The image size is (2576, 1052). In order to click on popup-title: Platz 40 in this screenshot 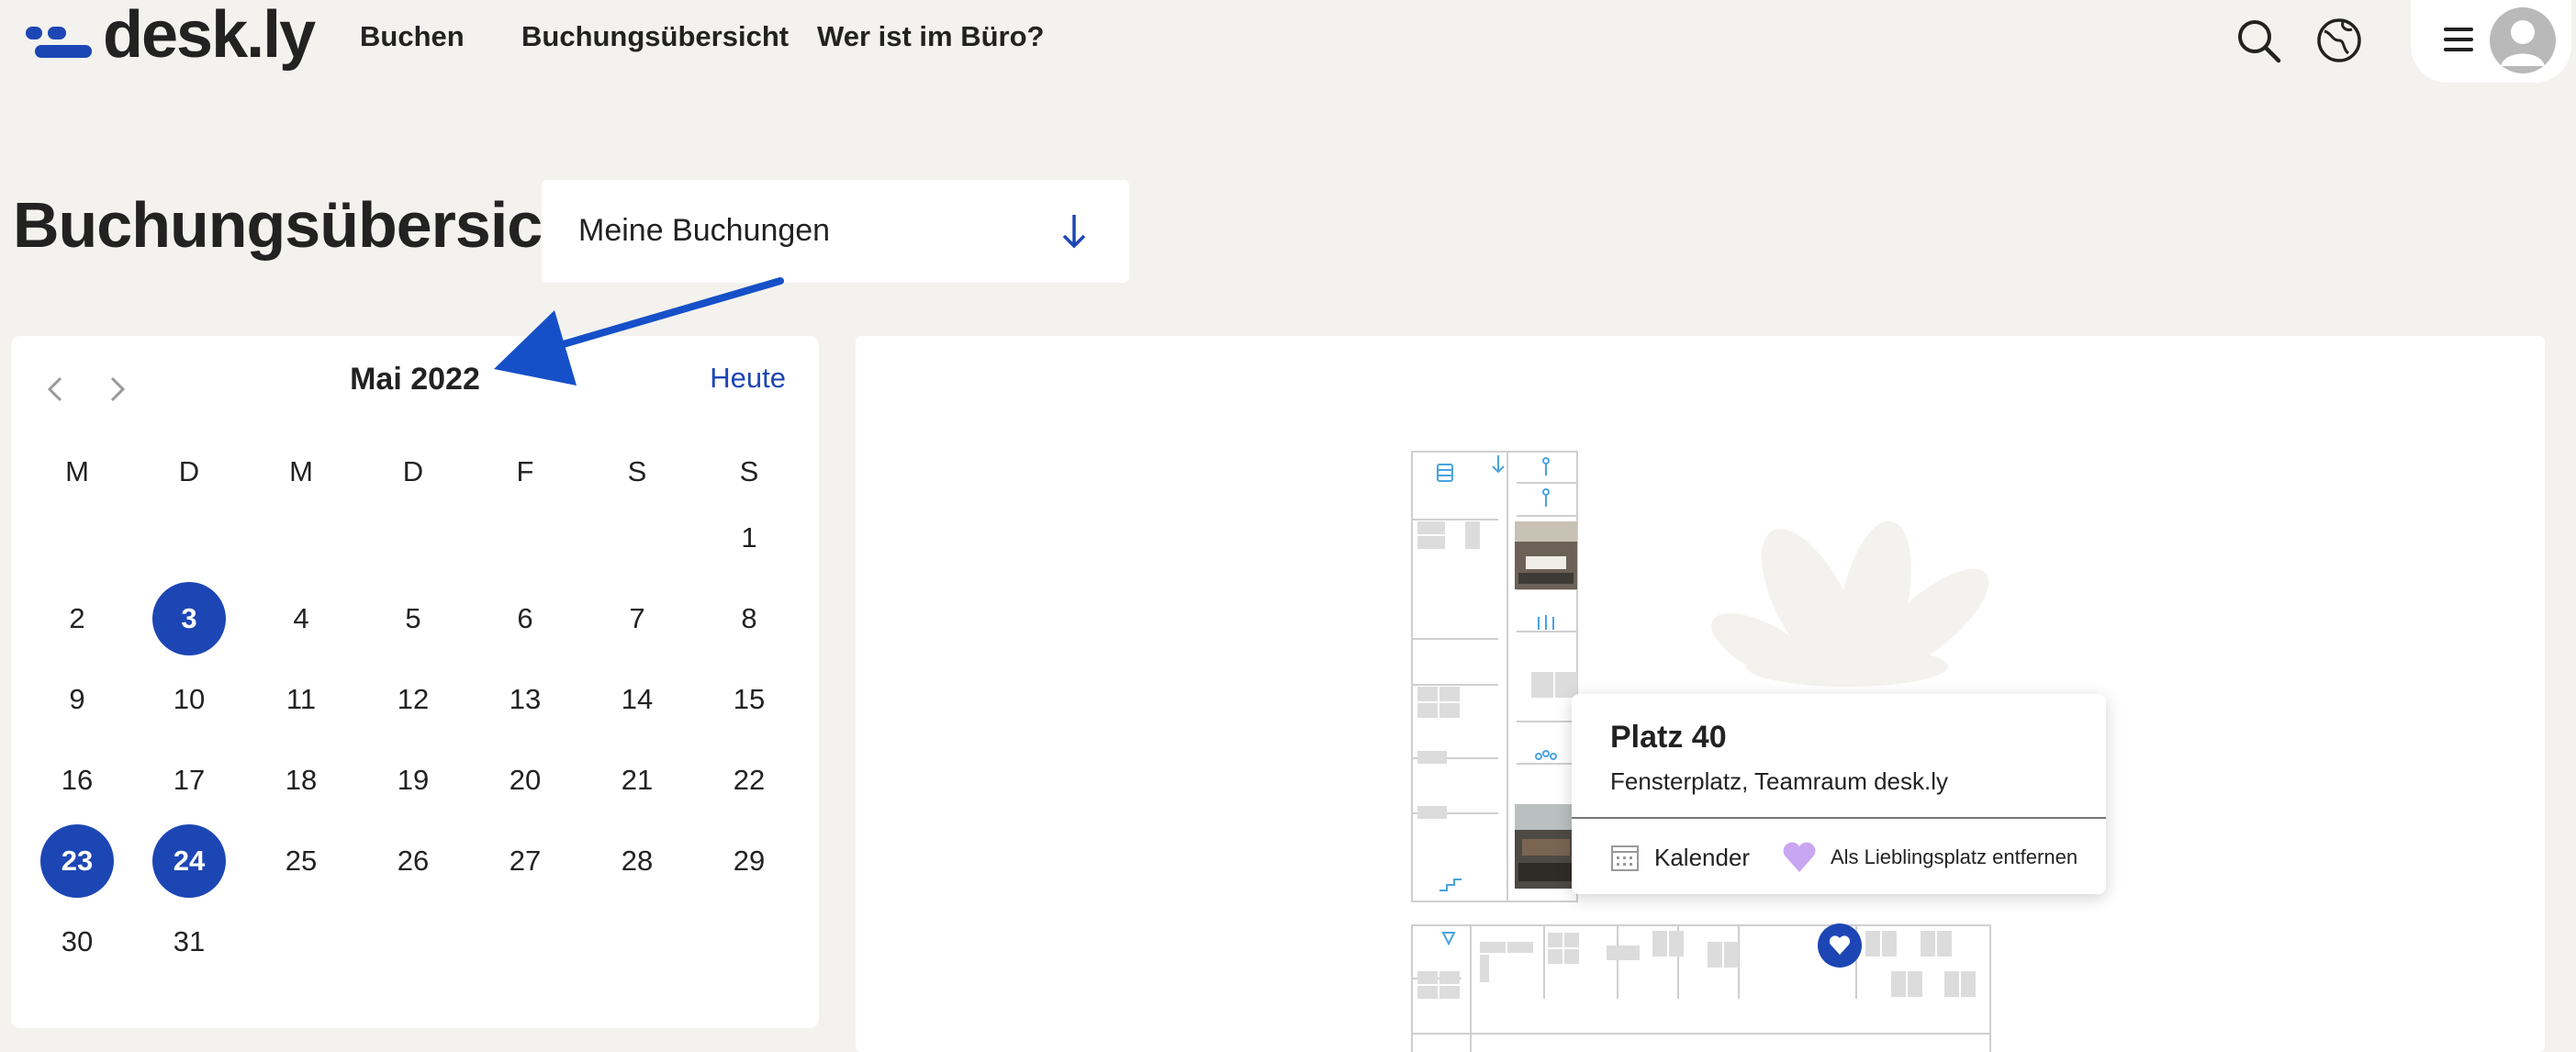, I will do `click(1668, 737)`.